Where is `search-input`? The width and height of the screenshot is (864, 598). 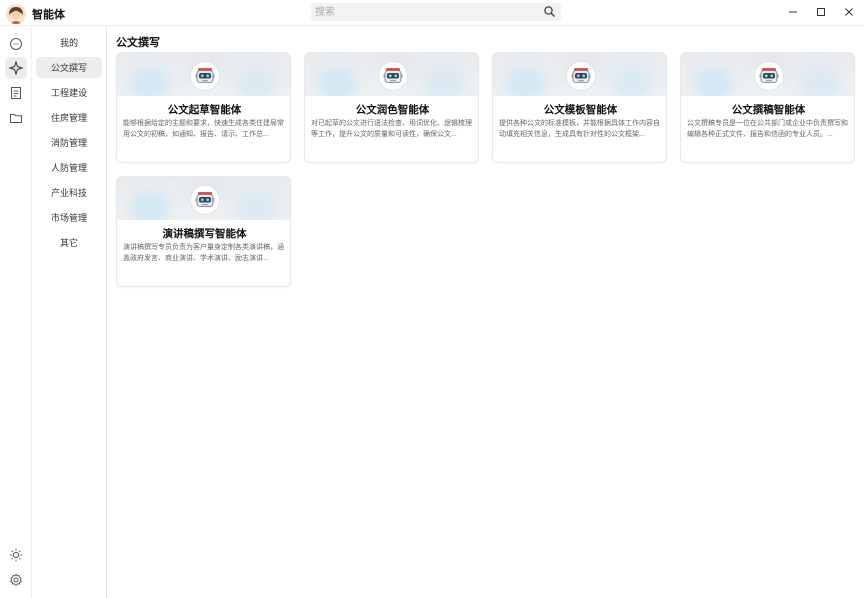
search-input is located at coordinates (425, 12).